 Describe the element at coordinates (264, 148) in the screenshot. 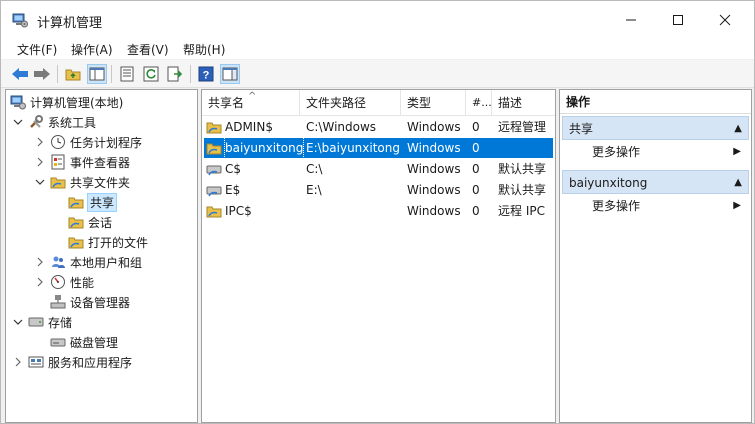

I see `share-name-cell: baiyunxitong` at that location.